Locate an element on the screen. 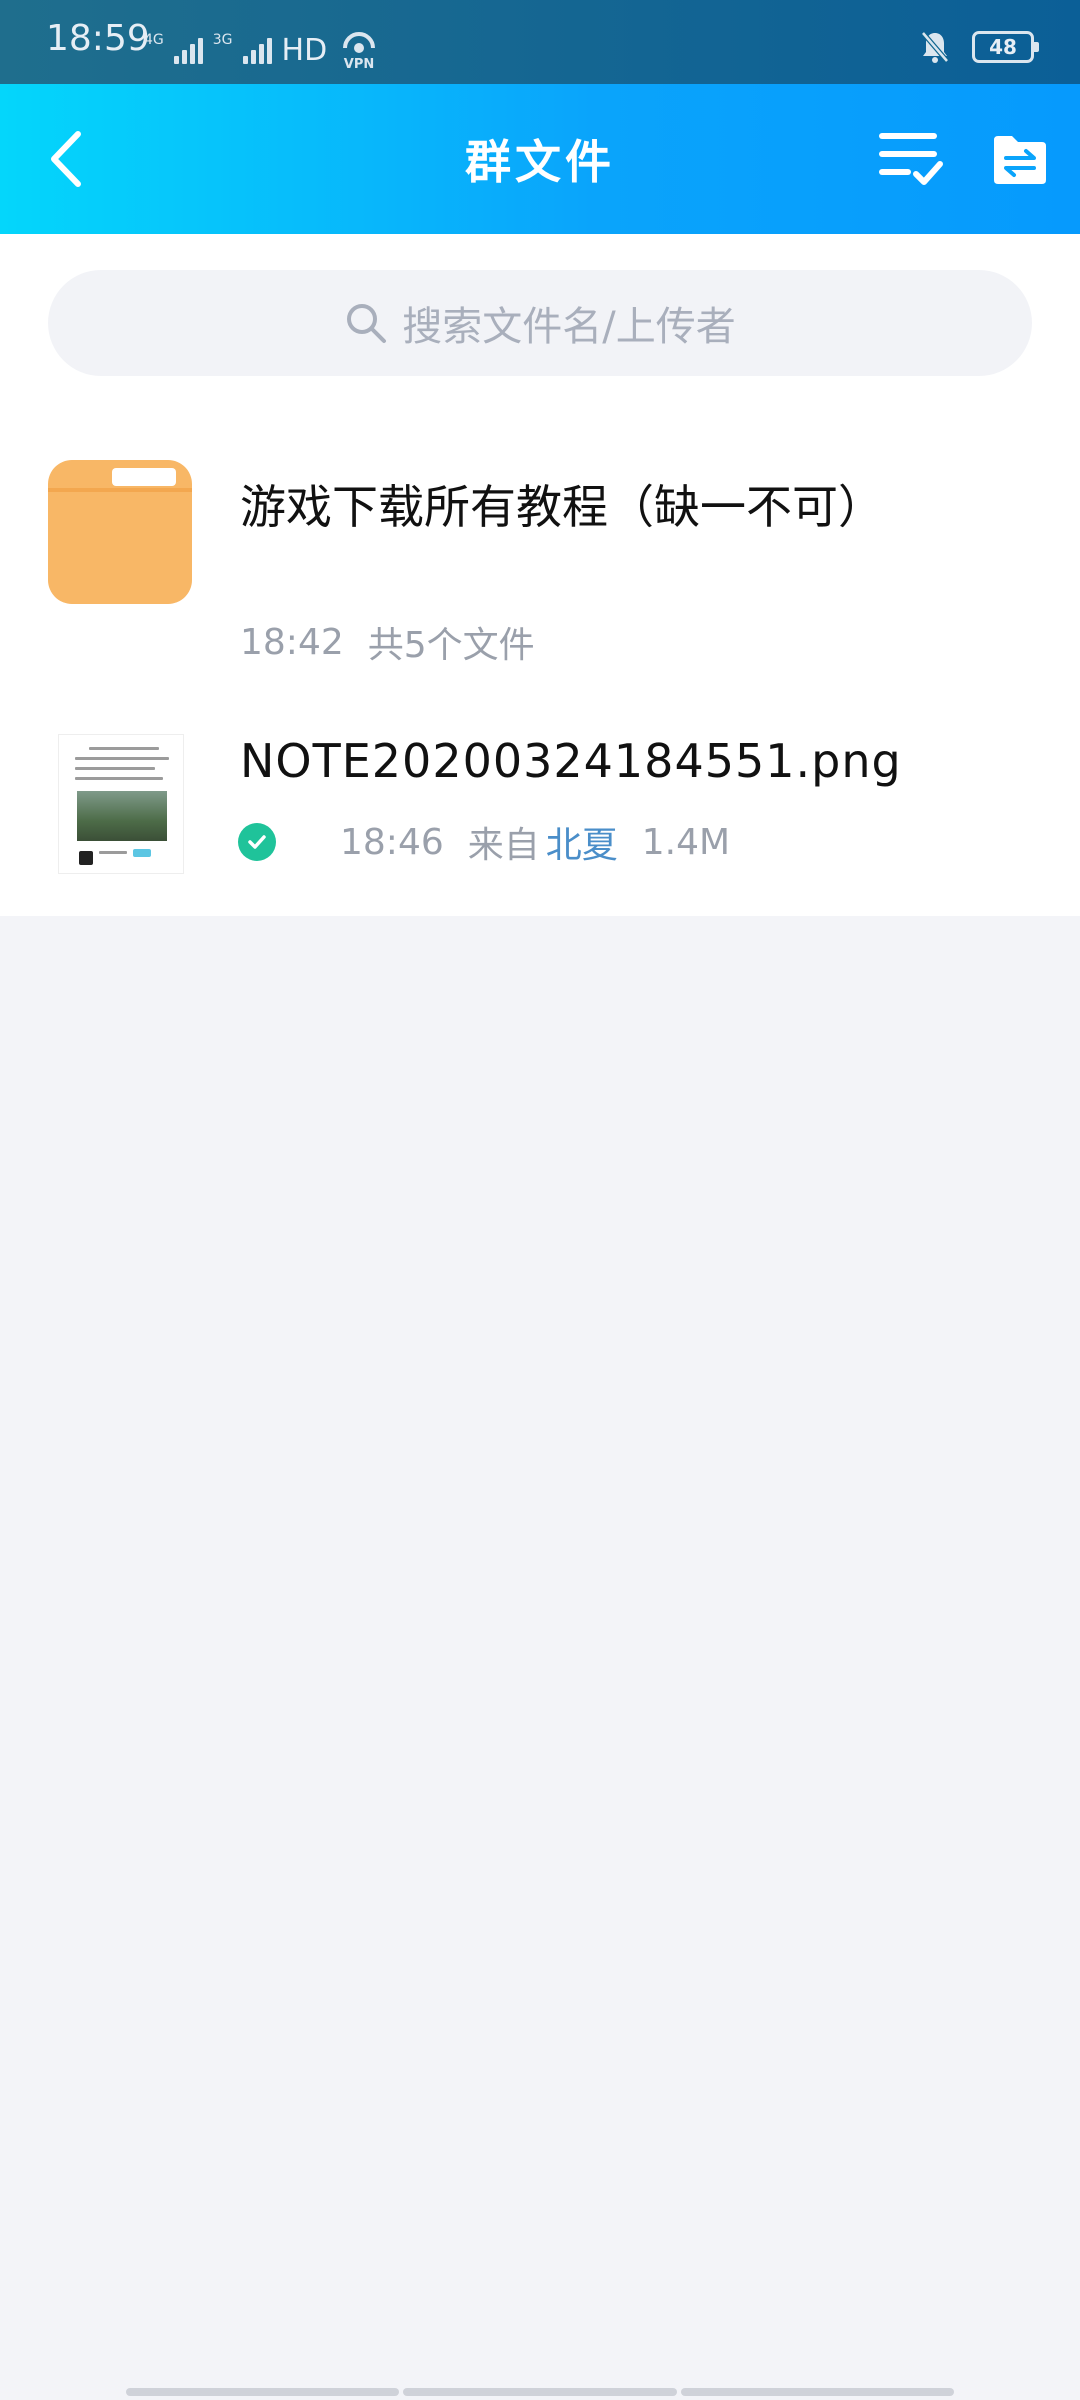 The height and width of the screenshot is (2400, 1080). uploader-info: 来自 北夏 is located at coordinates (543, 842).